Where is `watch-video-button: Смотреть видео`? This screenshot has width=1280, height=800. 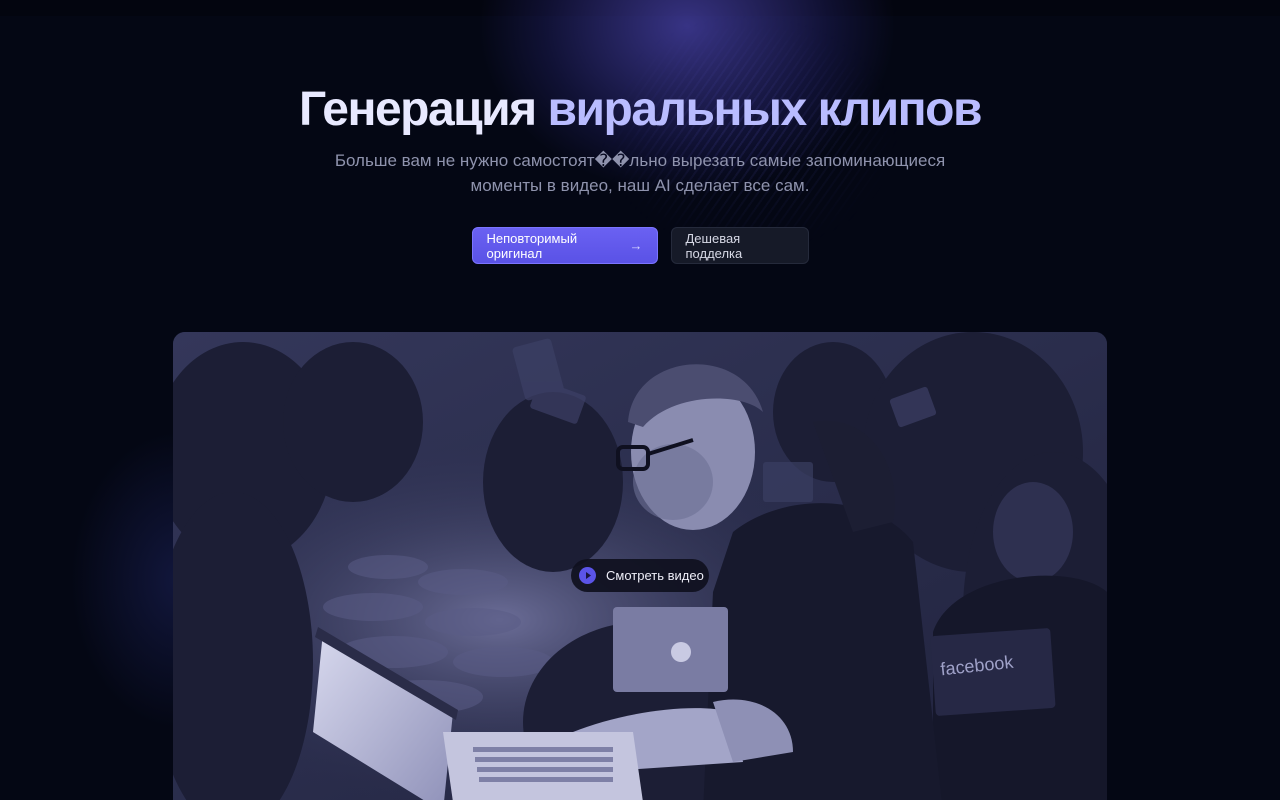 watch-video-button: Смотреть видео is located at coordinates (640, 575).